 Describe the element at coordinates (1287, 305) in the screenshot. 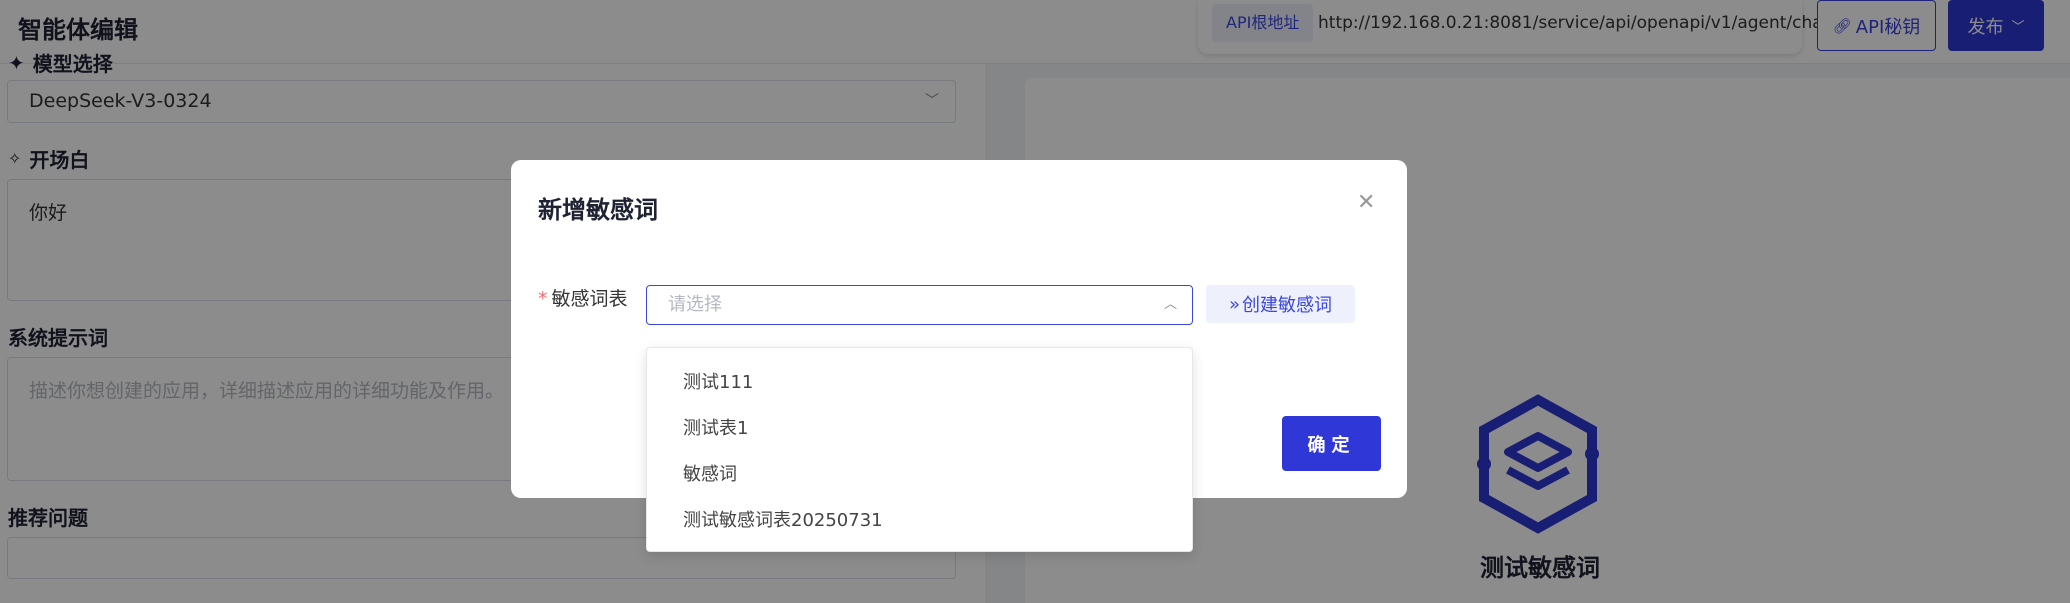

I see `create-label: 创建敏感词` at that location.